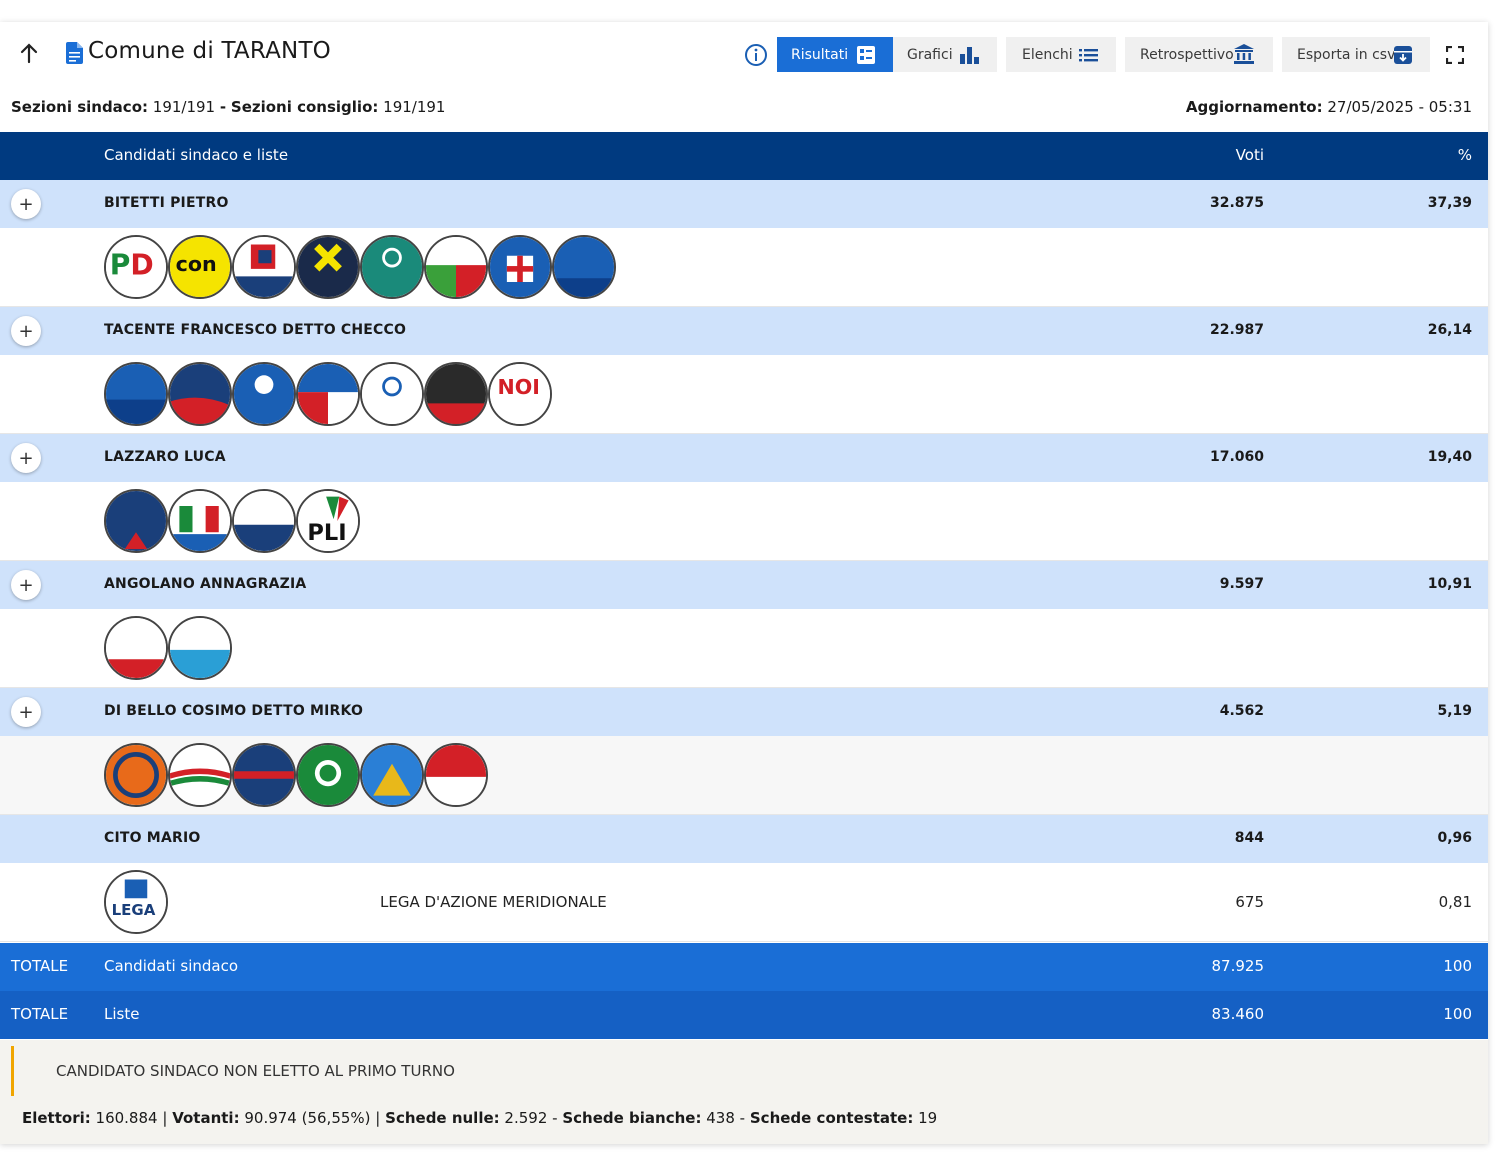 This screenshot has width=1500, height=1163. I want to click on contestate-value: 19, so click(928, 1118).